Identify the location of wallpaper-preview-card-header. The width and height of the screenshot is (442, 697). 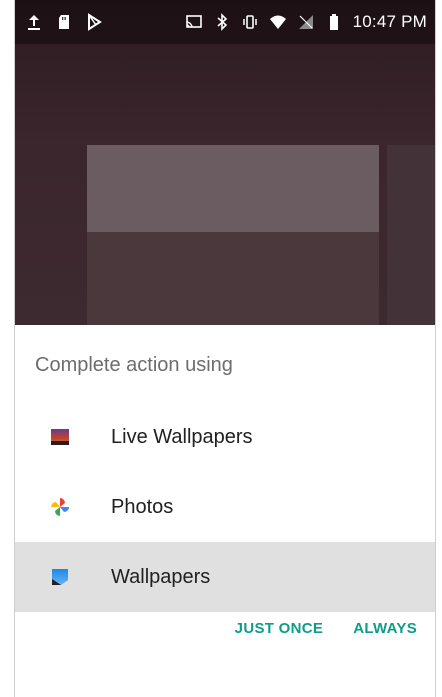
(233, 188).